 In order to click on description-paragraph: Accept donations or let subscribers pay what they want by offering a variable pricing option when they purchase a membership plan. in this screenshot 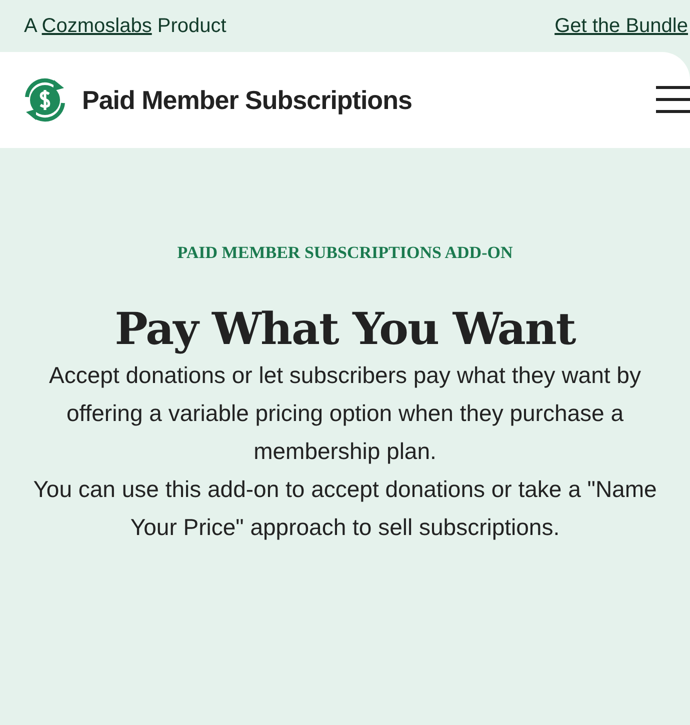, I will do `click(345, 413)`.